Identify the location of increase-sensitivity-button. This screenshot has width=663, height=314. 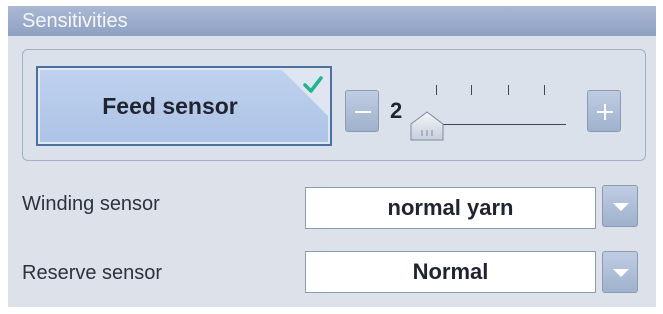
(604, 111).